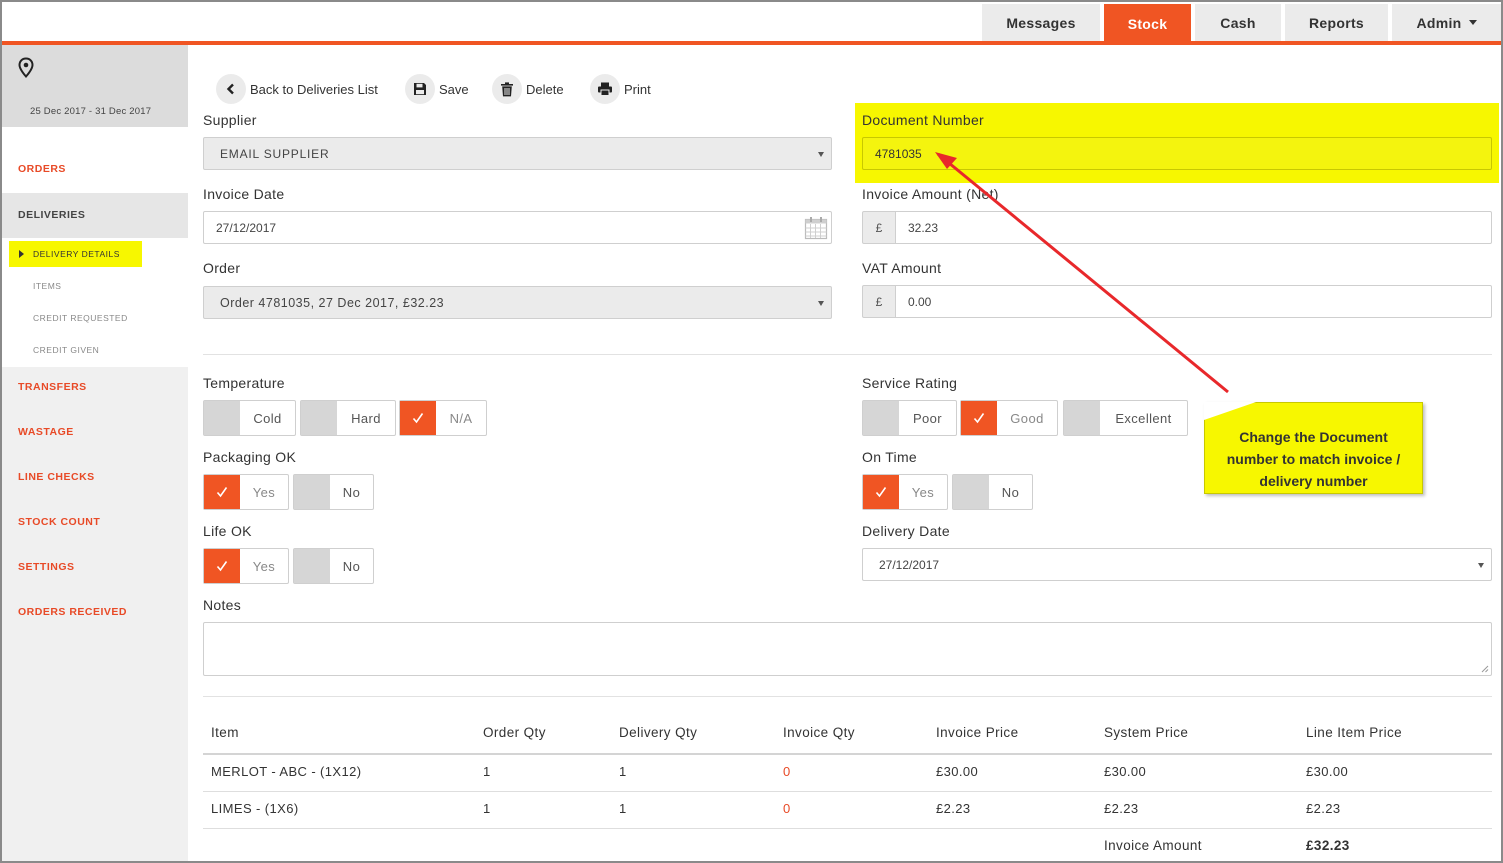 Image resolution: width=1503 pixels, height=863 pixels. I want to click on sidebar-item-settings: SETTINGS, so click(46, 567).